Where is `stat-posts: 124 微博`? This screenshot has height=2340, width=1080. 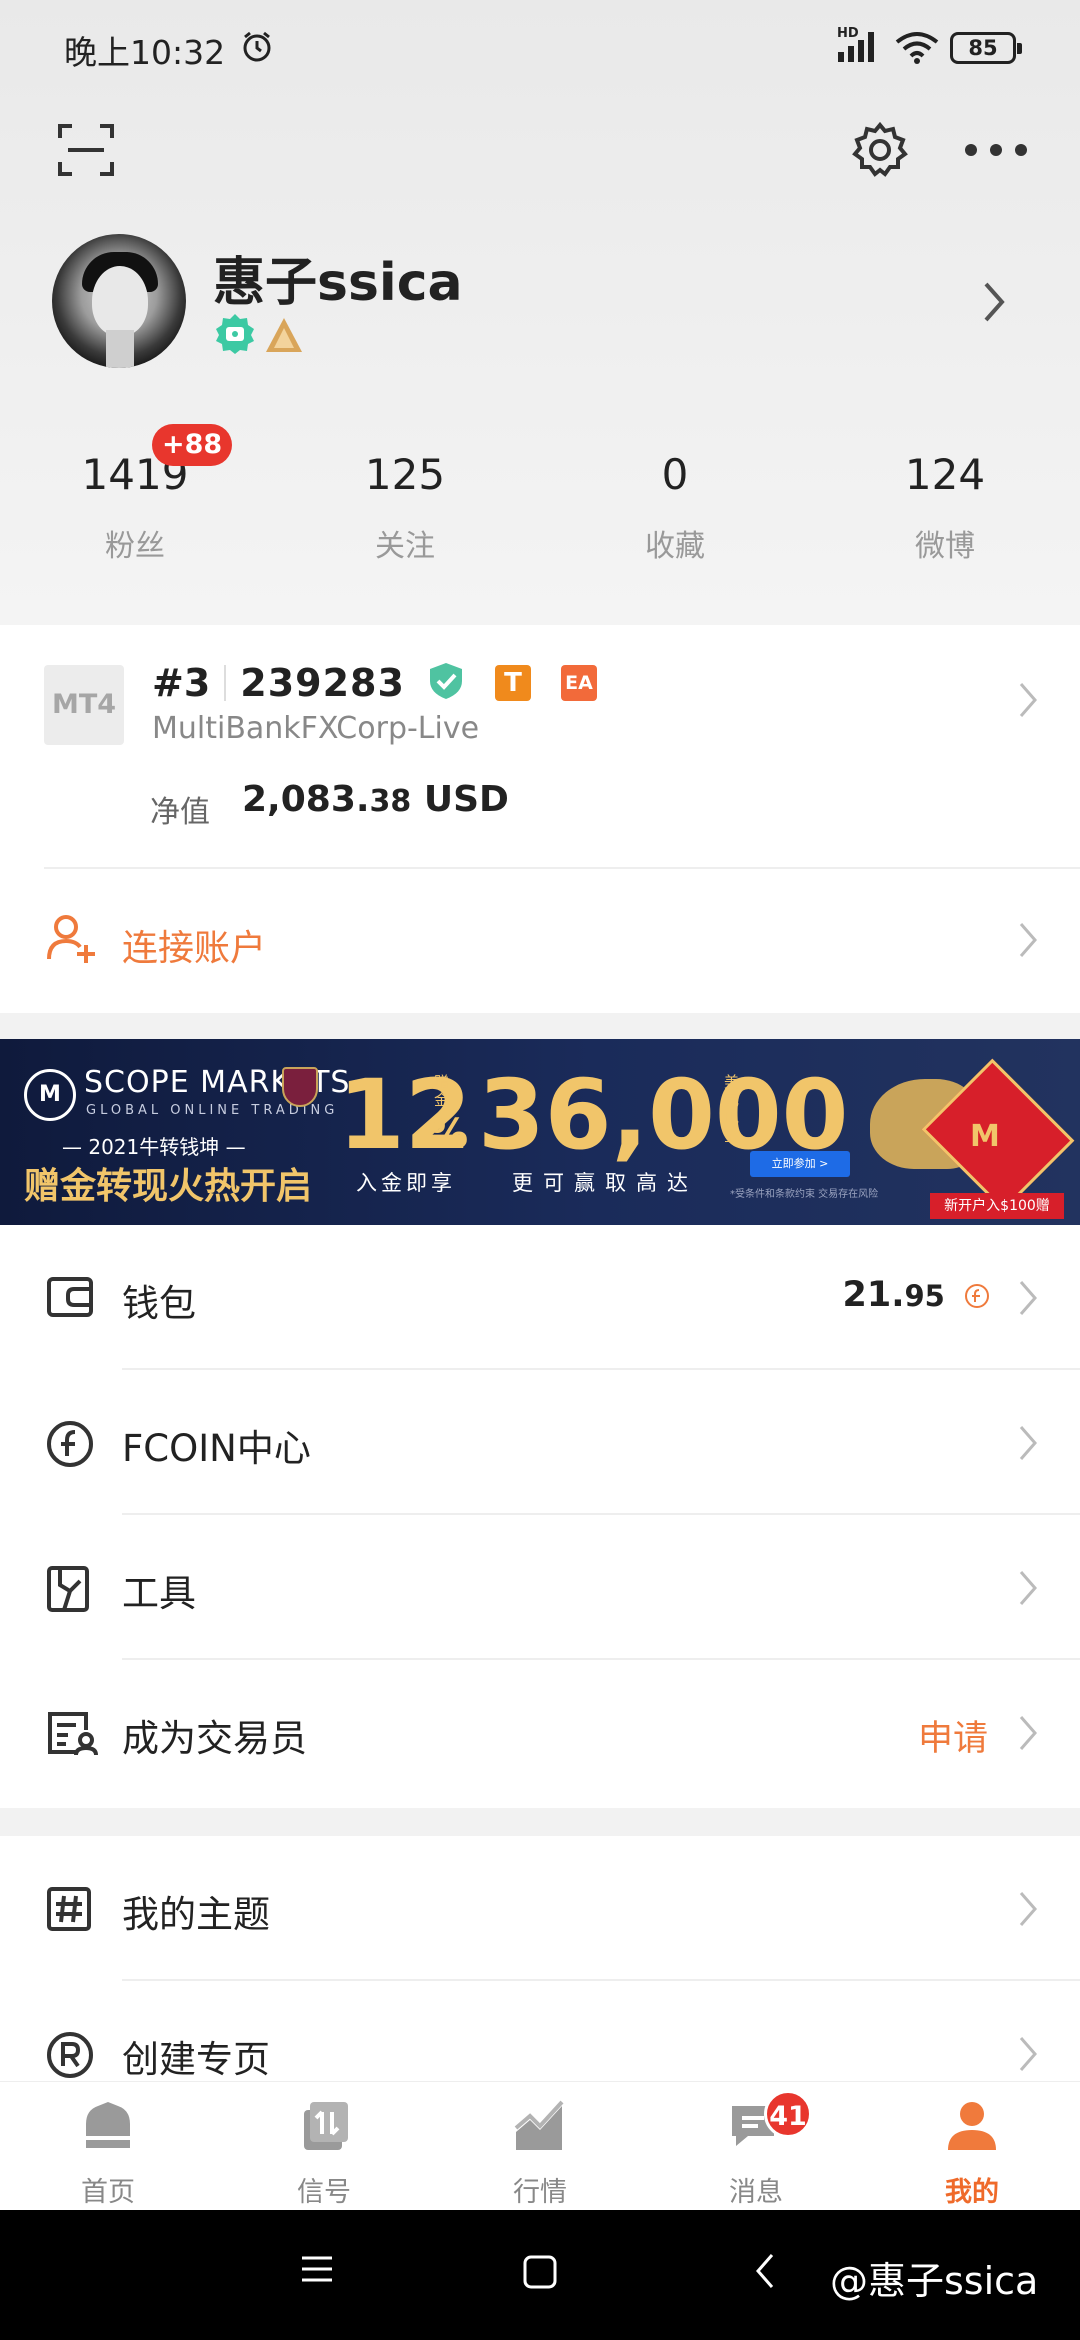 stat-posts: 124 微博 is located at coordinates (945, 507).